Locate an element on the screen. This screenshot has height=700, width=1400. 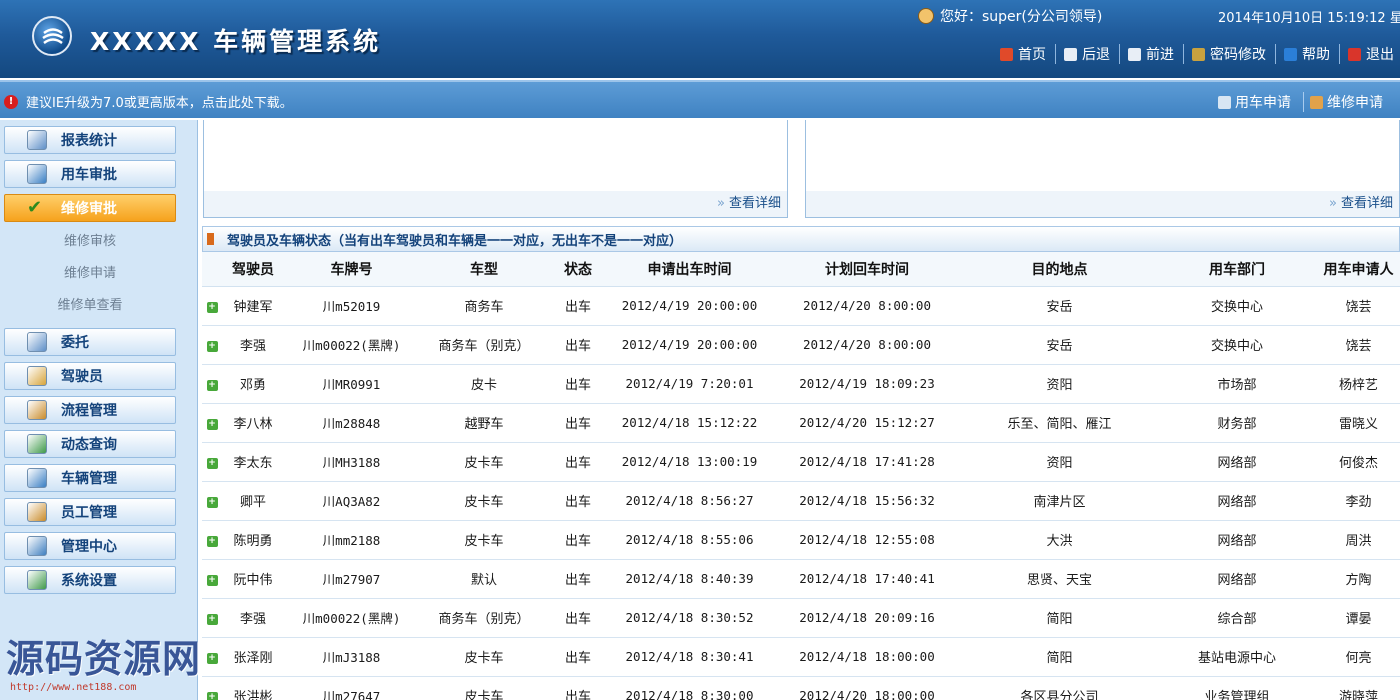
submenu-item: 维修申请 is located at coordinates (90, 274).